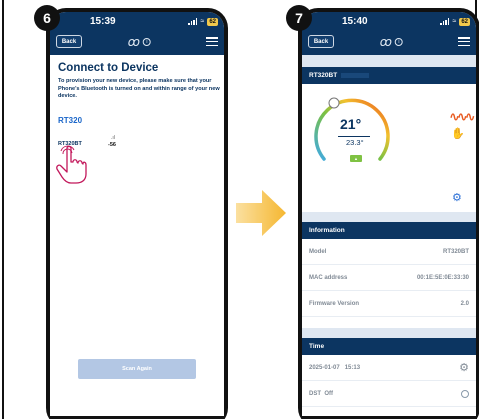  What do you see at coordinates (389, 368) in the screenshot?
I see `time-row: 2025-01-07 15:13 ⚙` at bounding box center [389, 368].